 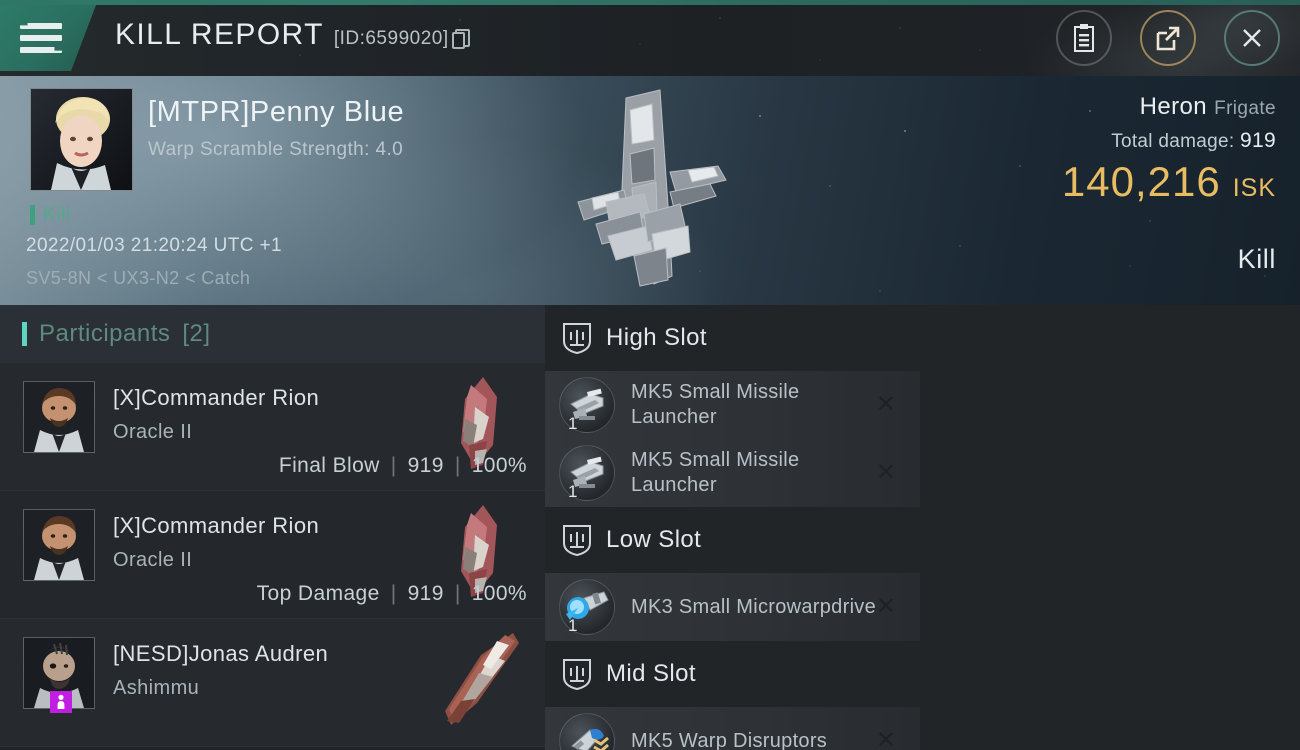 I want to click on participant-stats: Top Damage | 919 | 100%, so click(x=392, y=594).